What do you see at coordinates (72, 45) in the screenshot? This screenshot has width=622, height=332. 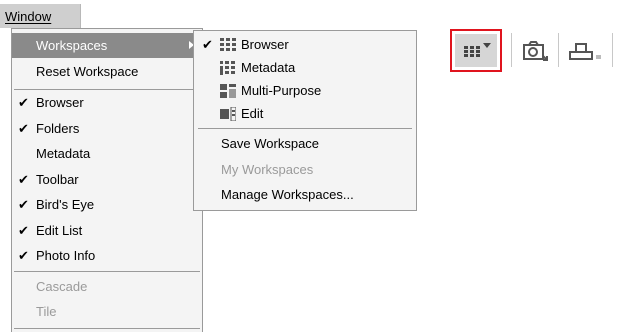 I see `menu-item-workspaces-label: Workspaces` at bounding box center [72, 45].